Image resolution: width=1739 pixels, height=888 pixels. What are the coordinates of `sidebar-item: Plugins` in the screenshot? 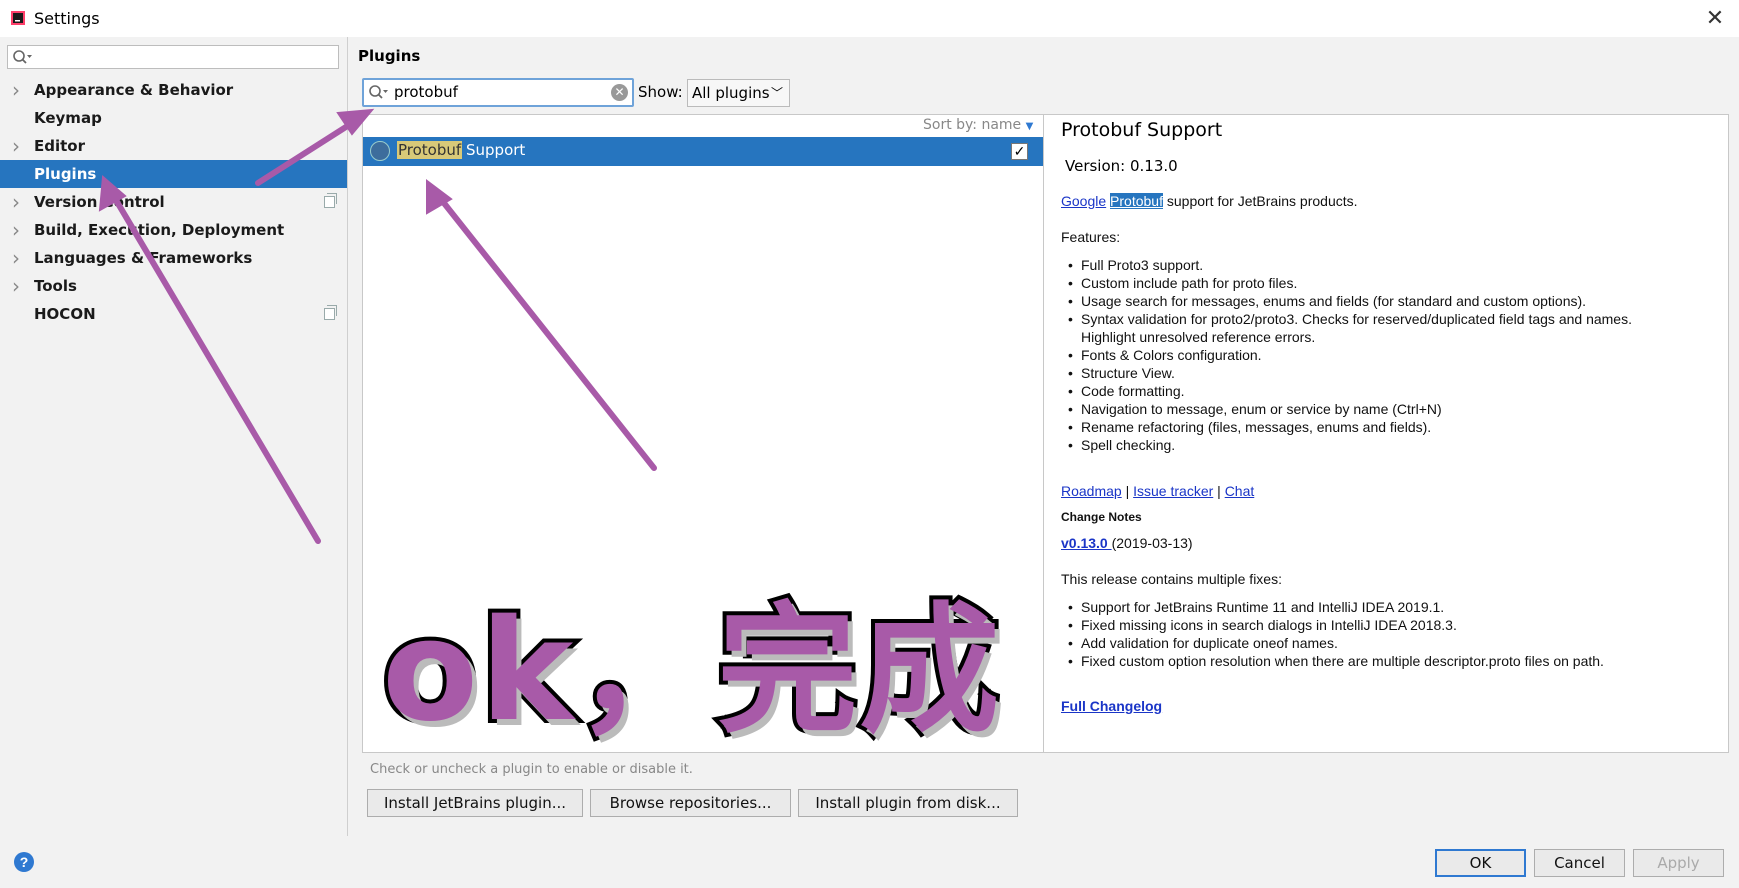 It's located at (173, 174).